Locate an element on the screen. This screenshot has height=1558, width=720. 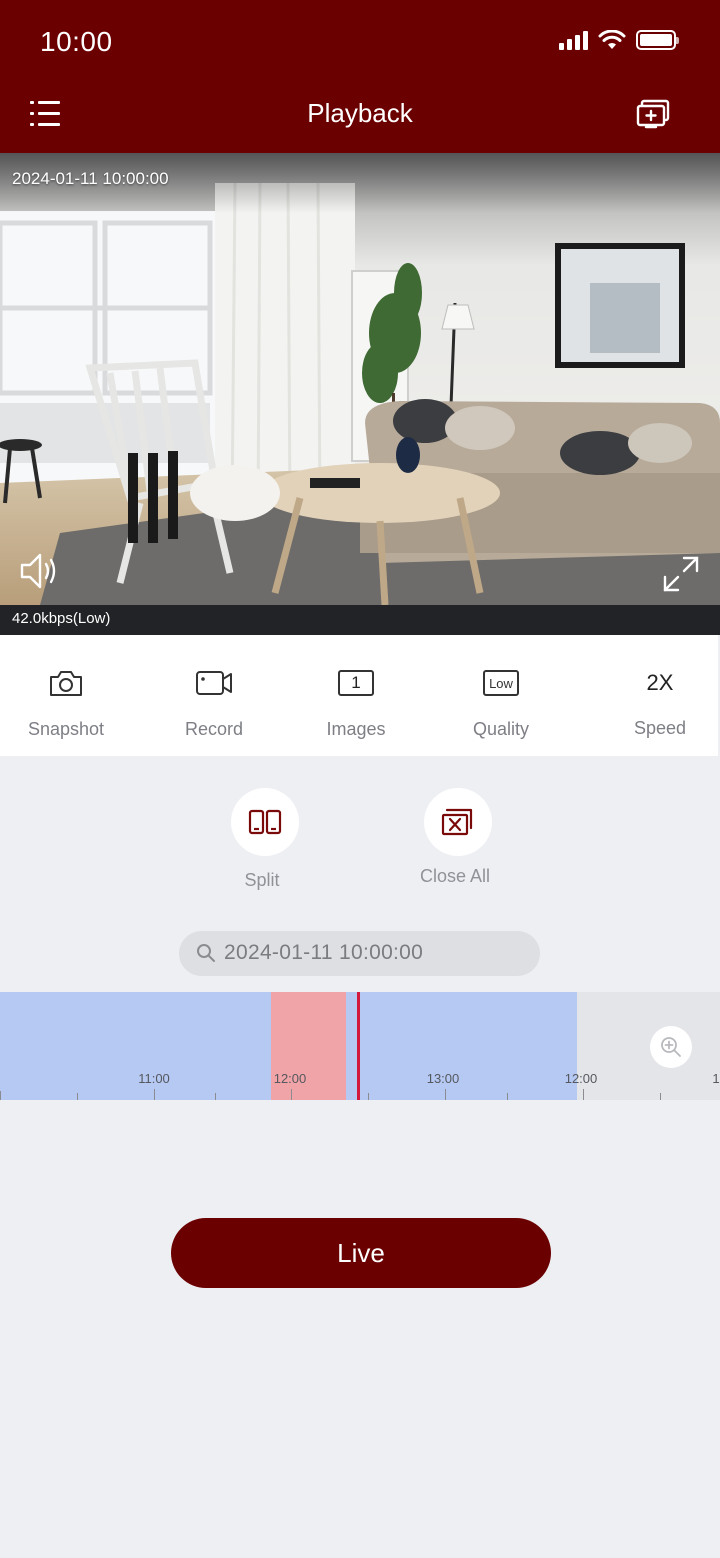
fullscreen-button is located at coordinates (681, 574).